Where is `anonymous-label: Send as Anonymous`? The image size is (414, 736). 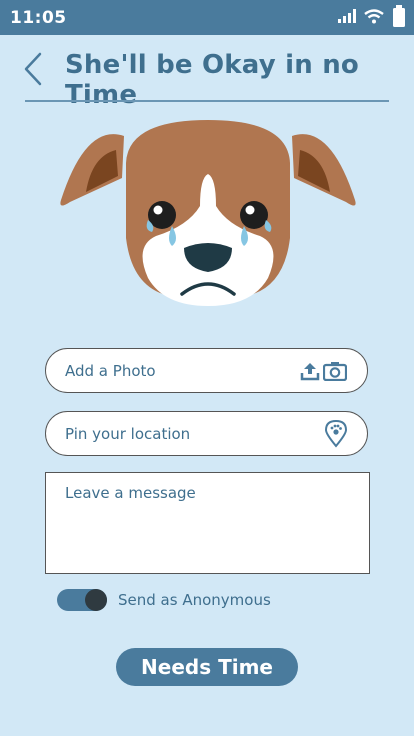
anonymous-label: Send as Anonymous is located at coordinates (194, 600).